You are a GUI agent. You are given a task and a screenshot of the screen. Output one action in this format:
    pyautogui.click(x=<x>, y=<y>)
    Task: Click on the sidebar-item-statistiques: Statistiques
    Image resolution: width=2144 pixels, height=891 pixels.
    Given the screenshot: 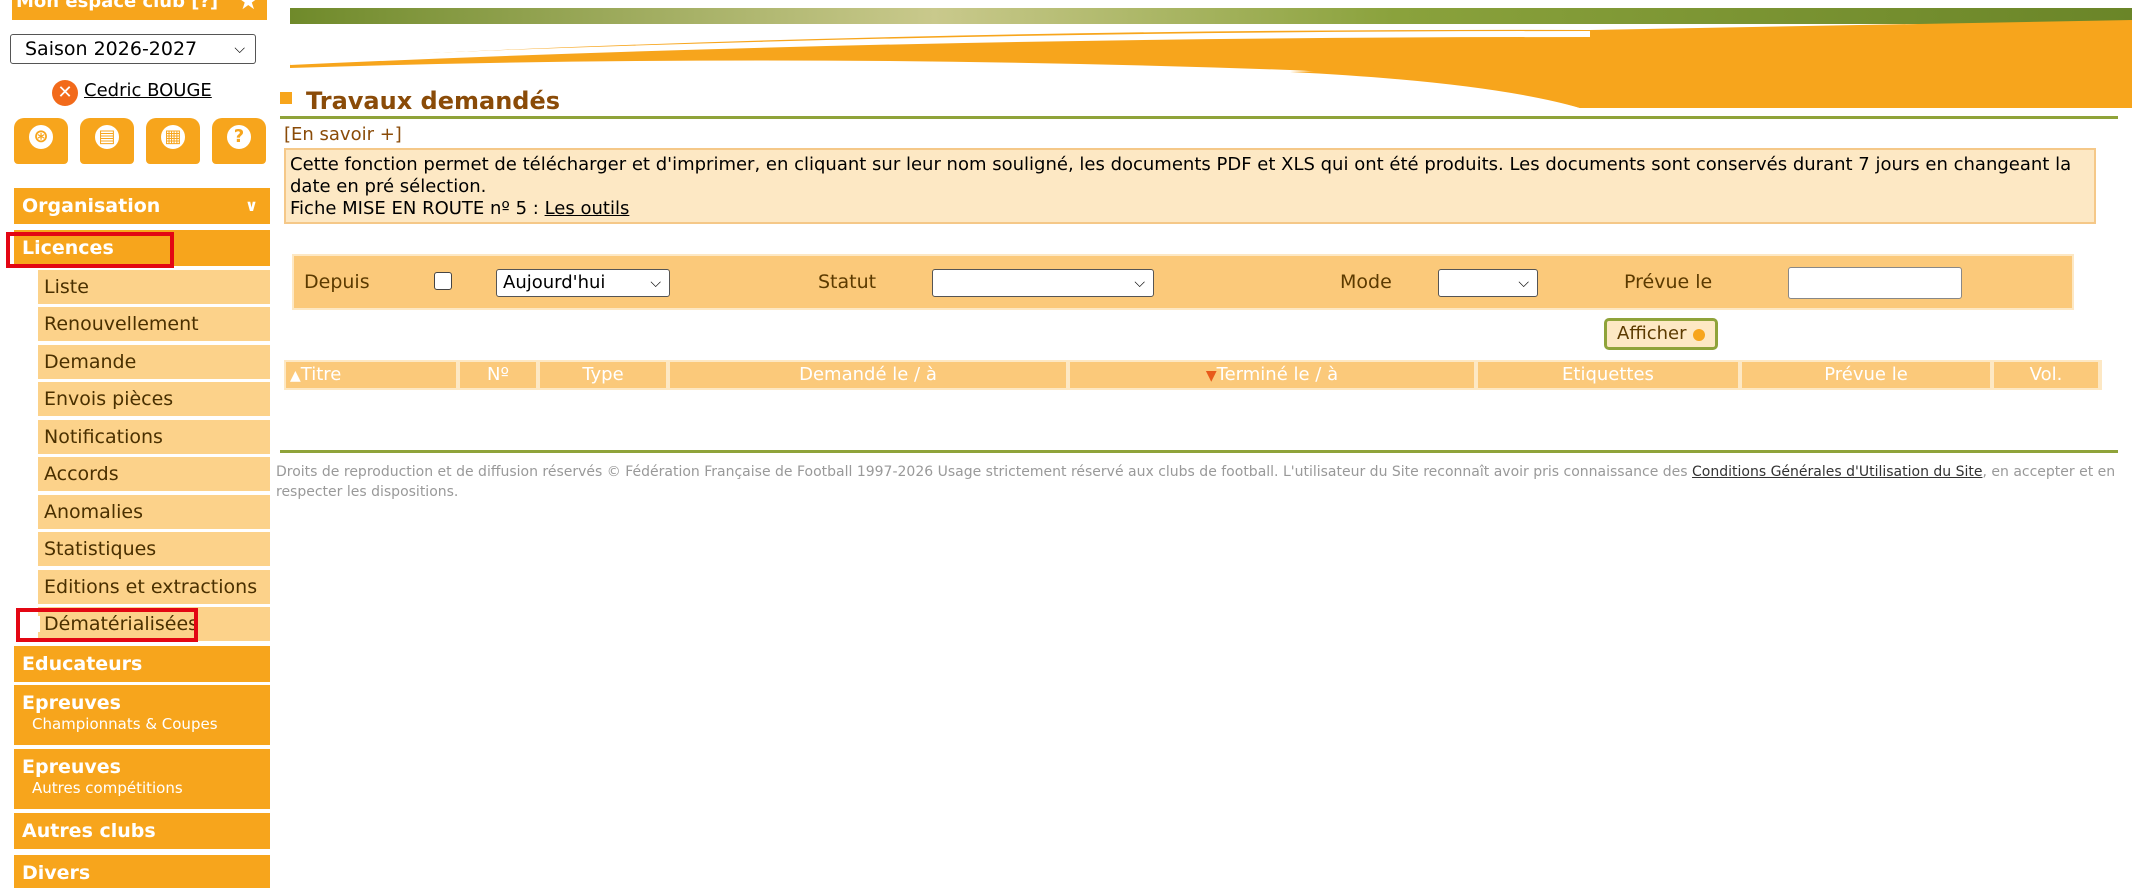 What is the action you would take?
    pyautogui.click(x=154, y=549)
    